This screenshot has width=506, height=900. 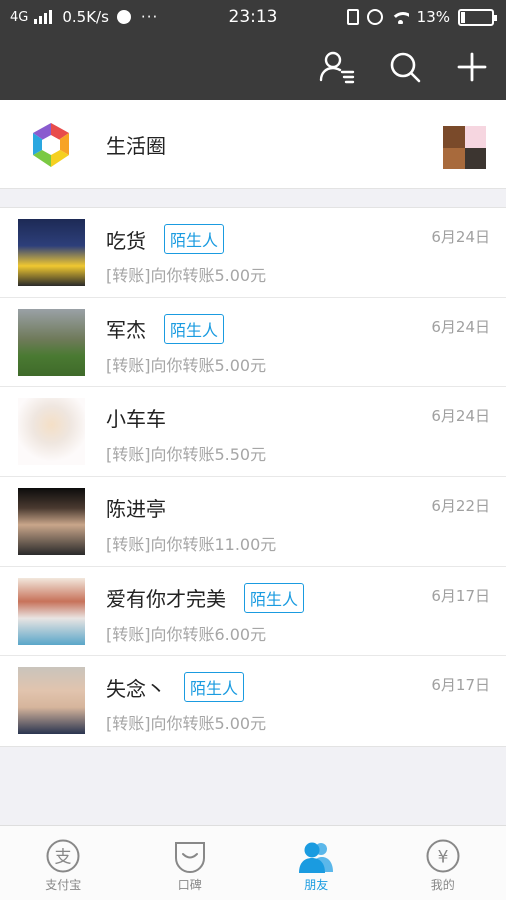 I want to click on contact-name: 吃货, so click(x=126, y=240).